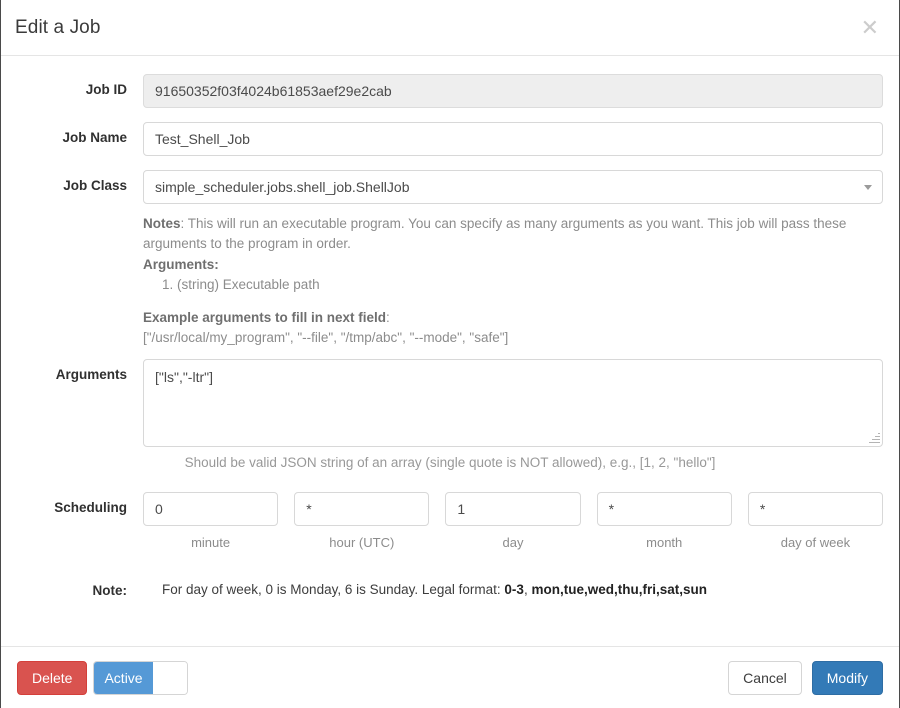  What do you see at coordinates (664, 542) in the screenshot?
I see `scheduling-month-caption: month` at bounding box center [664, 542].